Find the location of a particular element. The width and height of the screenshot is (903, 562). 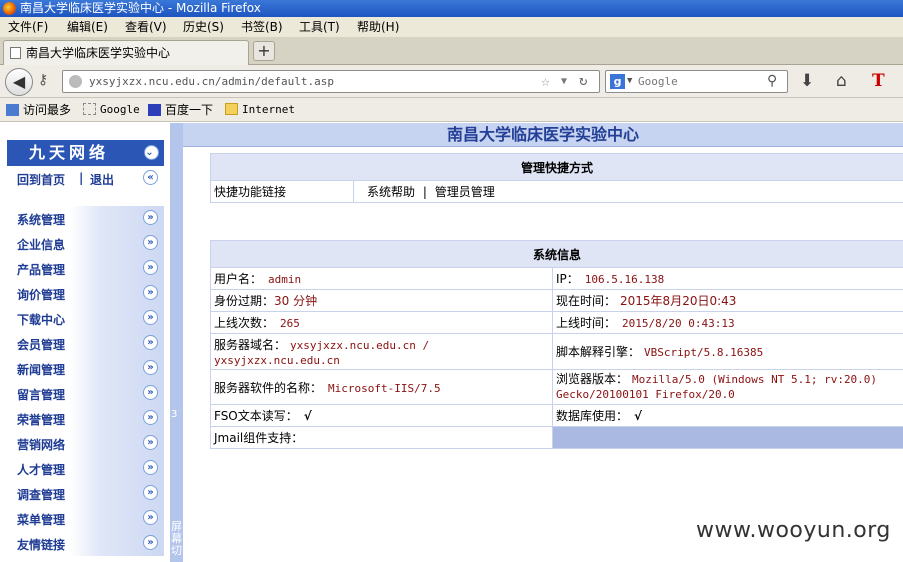

bookmark-google: Google is located at coordinates (111, 110).